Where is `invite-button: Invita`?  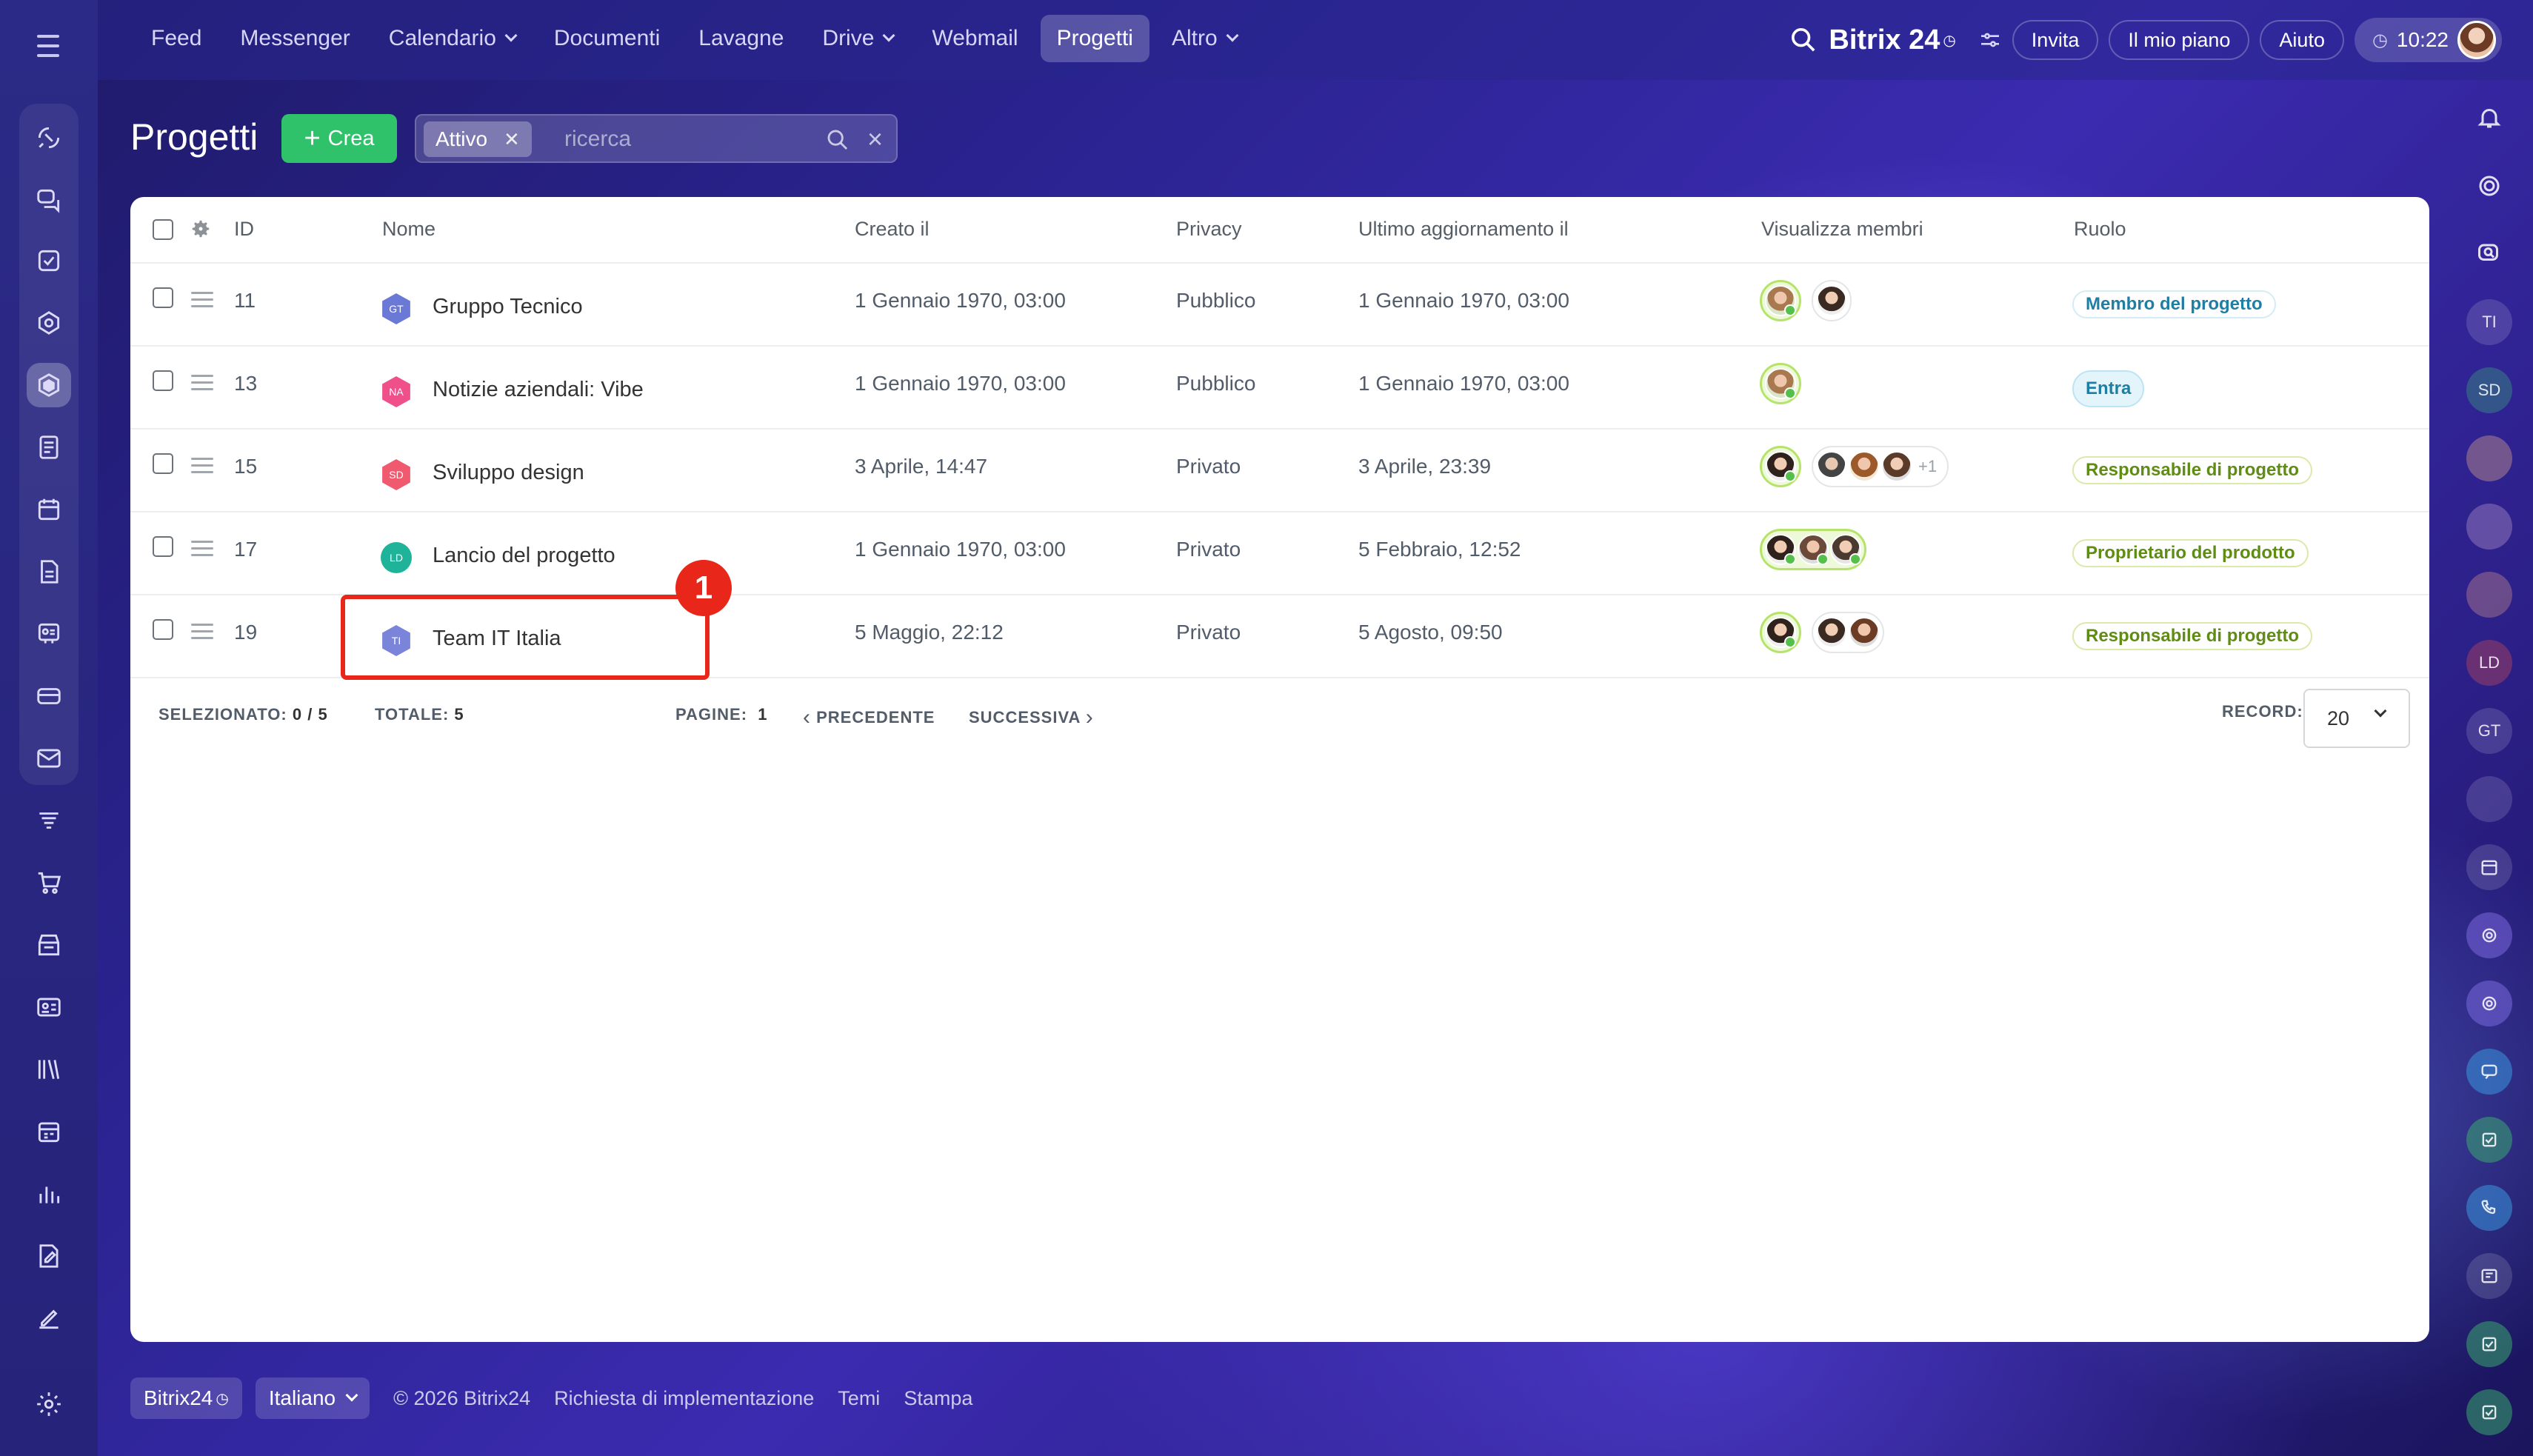 invite-button: Invita is located at coordinates (2055, 40).